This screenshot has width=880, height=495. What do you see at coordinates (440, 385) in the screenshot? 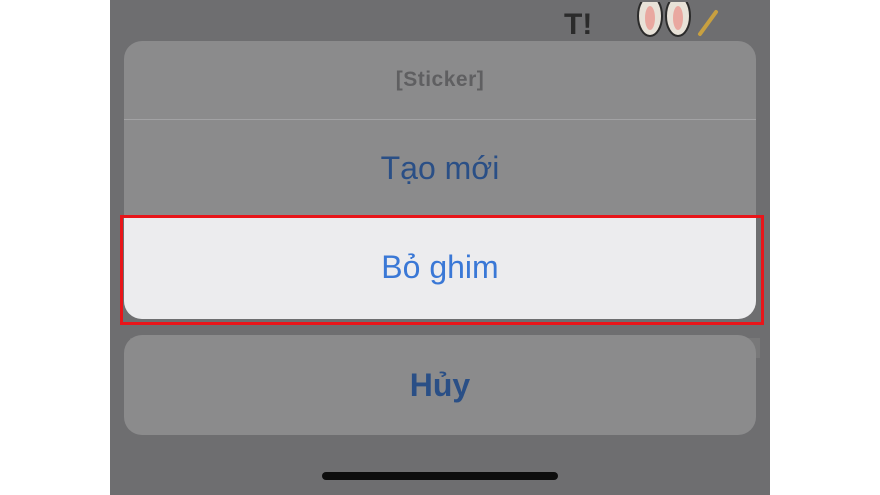
I see `cancel-button: Hủy` at bounding box center [440, 385].